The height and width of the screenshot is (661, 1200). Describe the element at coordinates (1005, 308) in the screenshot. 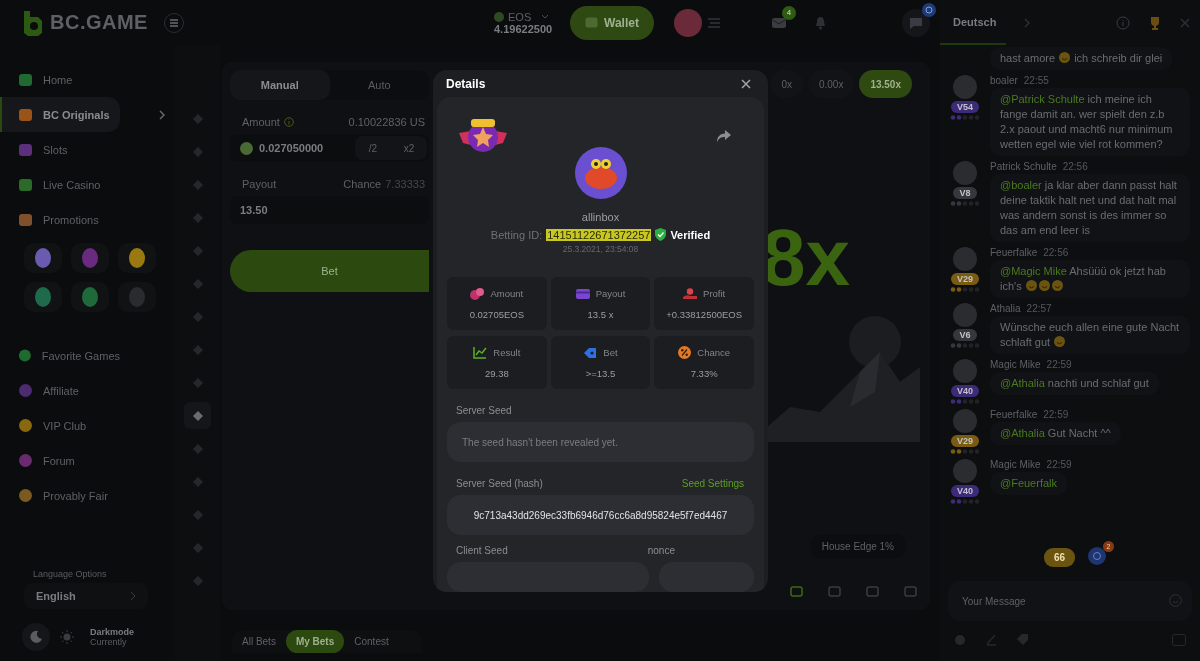

I see `username: Athalia` at that location.